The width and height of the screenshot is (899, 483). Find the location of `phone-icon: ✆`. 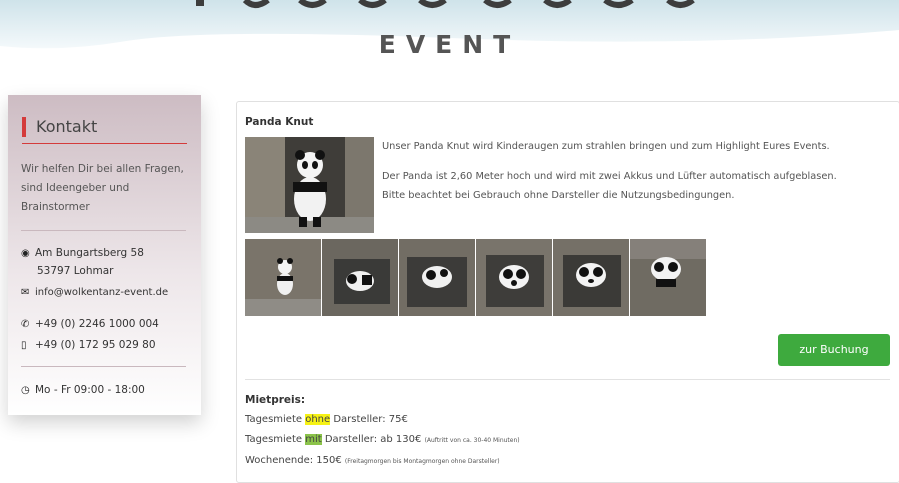

phone-icon: ✆ is located at coordinates (25, 324).